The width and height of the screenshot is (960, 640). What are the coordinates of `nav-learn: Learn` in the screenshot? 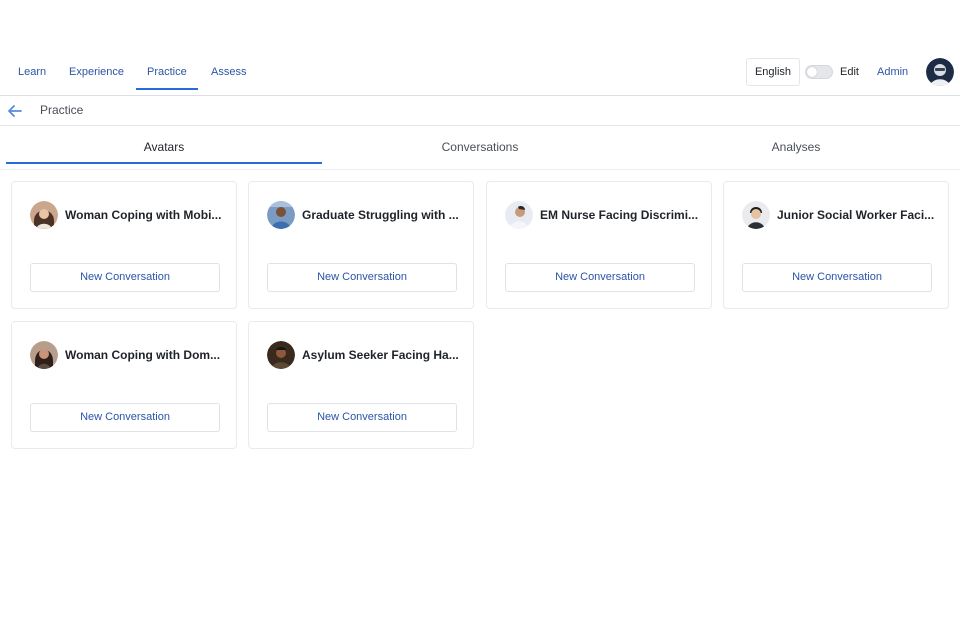 It's located at (32, 71).